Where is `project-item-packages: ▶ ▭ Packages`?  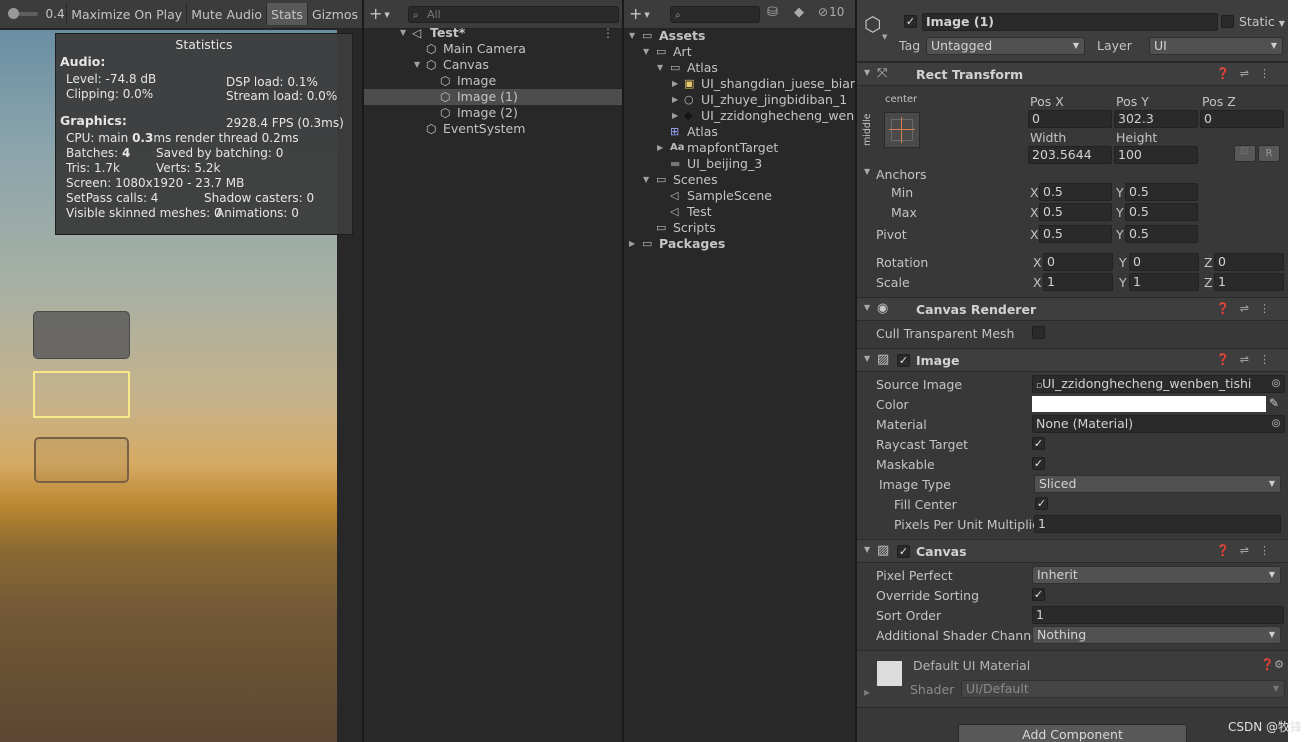
project-item-packages: ▶ ▭ Packages is located at coordinates (739, 244).